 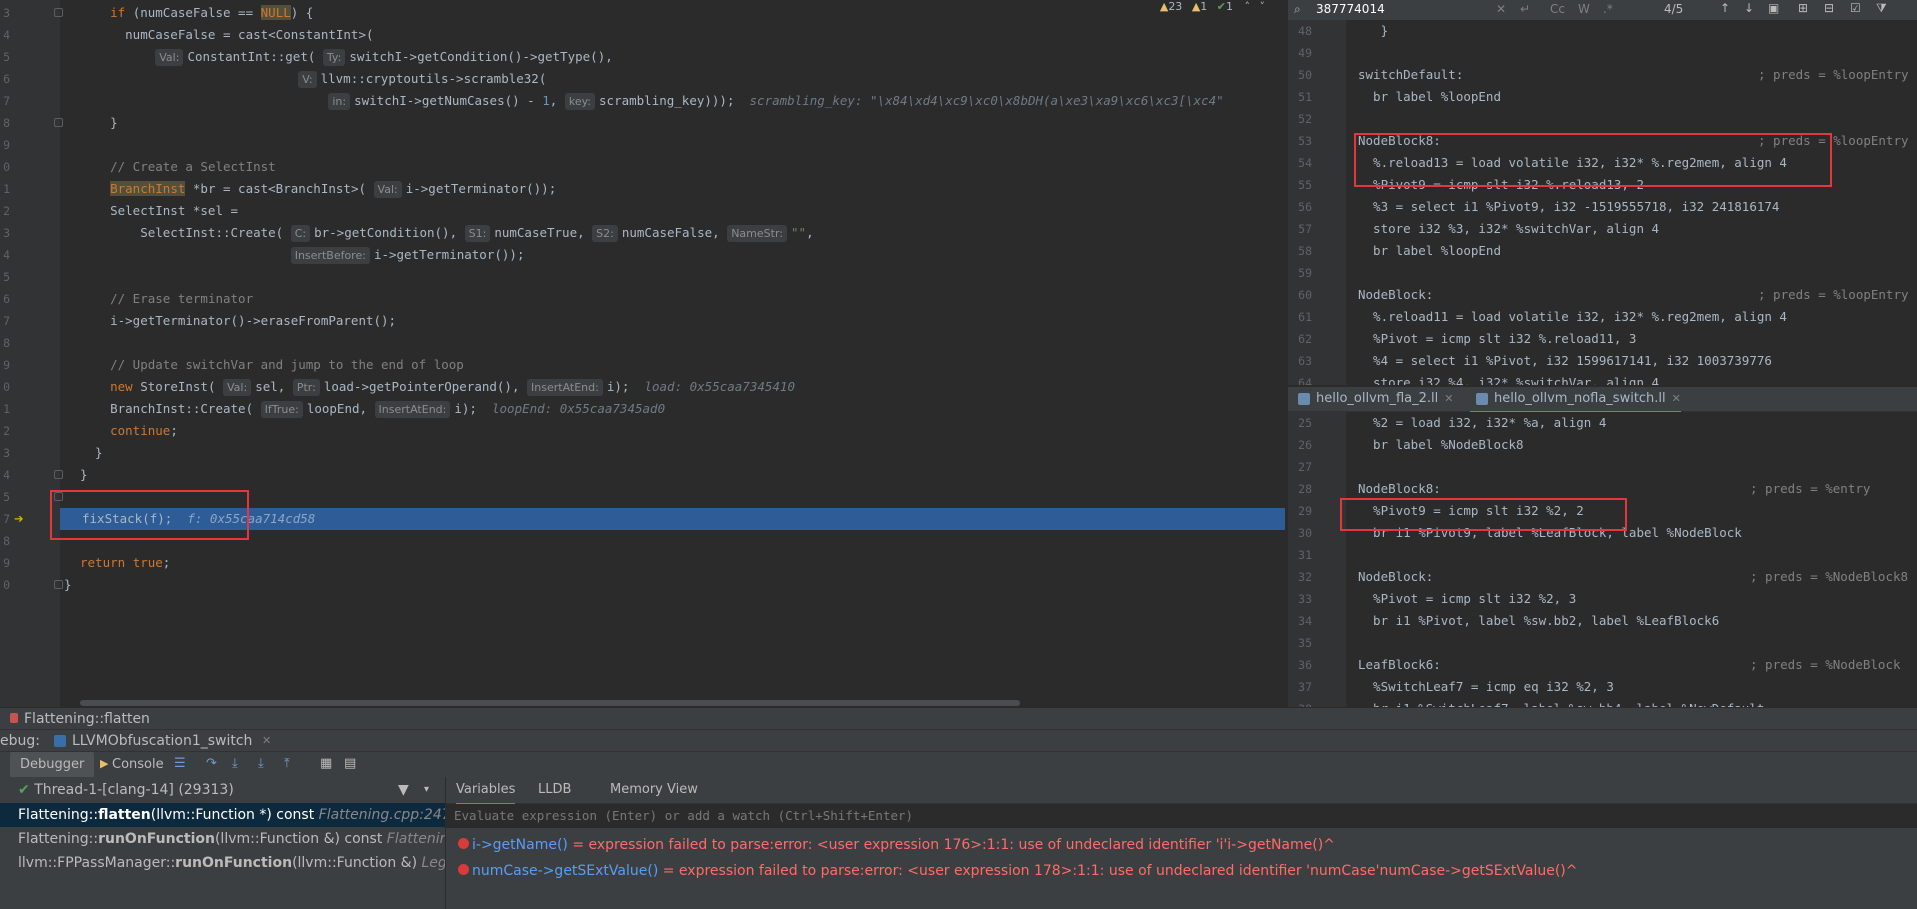 I want to click on code-line: 3 if (numCaseFalse == NULL) {, so click(x=642, y=13).